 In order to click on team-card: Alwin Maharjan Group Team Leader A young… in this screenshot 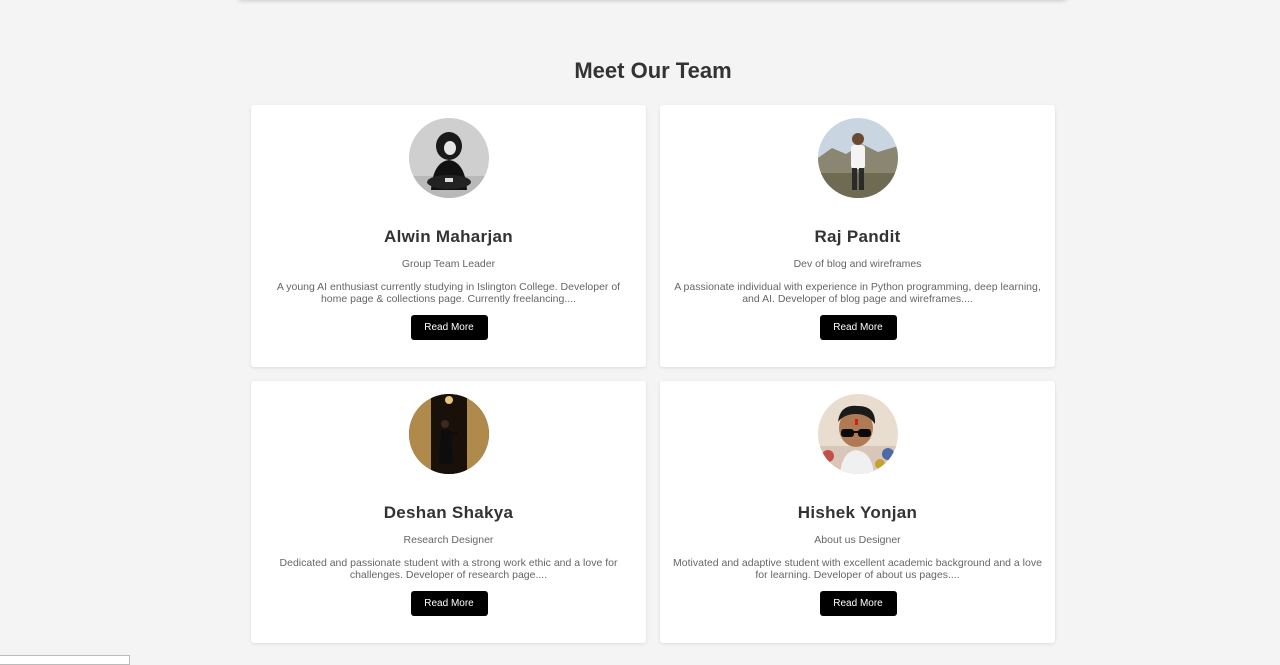, I will do `click(448, 236)`.